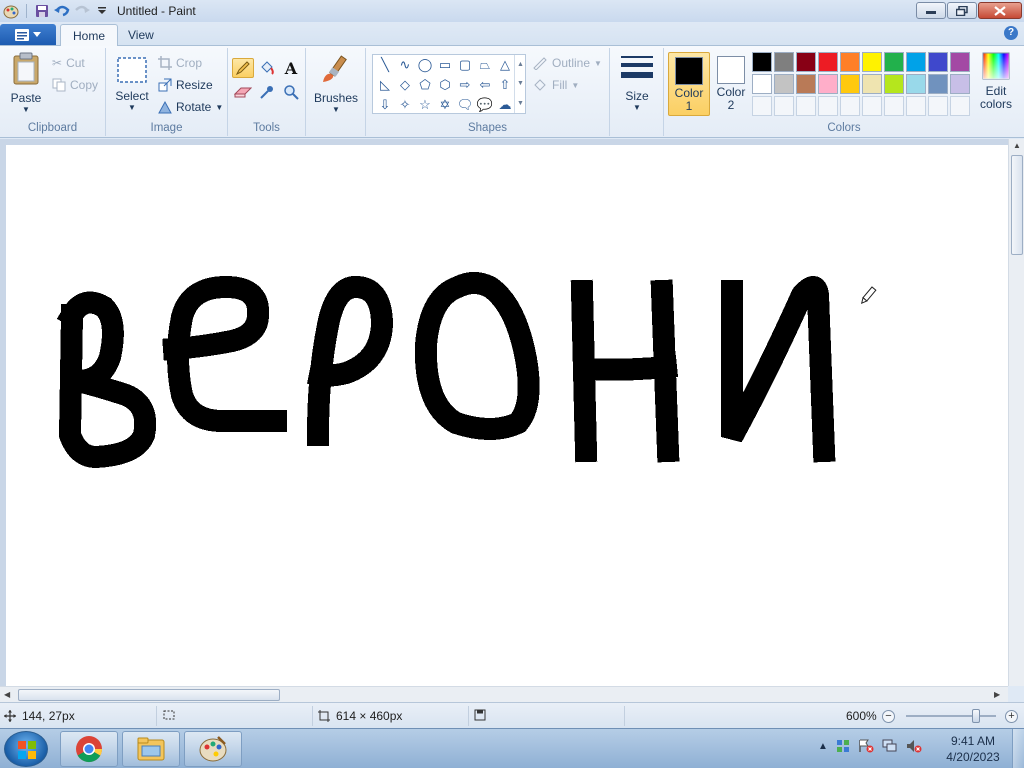  I want to click on scroll-up-icon: ▲, so click(1017, 145).